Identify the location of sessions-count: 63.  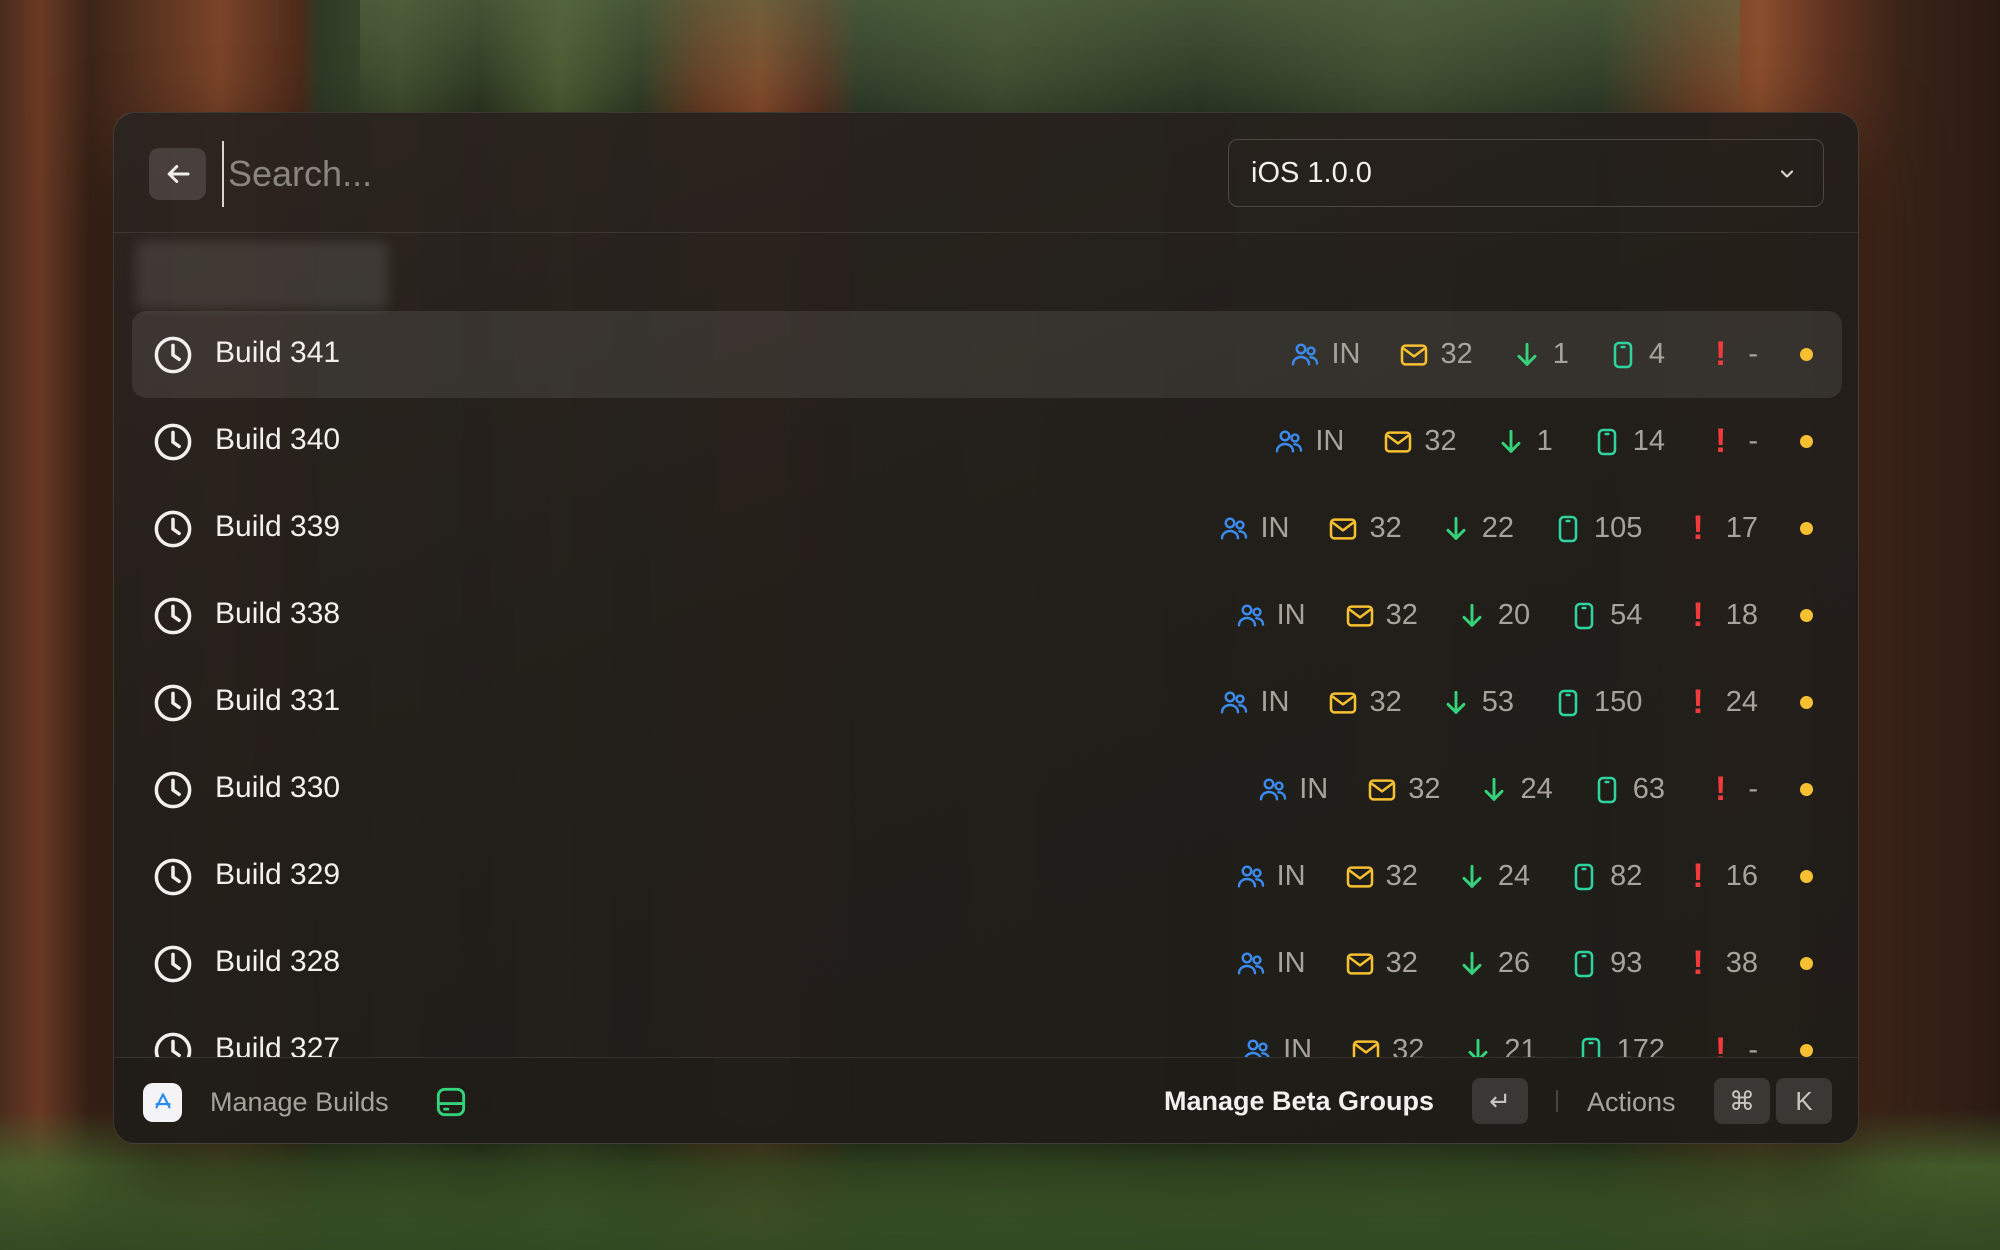
(1648, 789).